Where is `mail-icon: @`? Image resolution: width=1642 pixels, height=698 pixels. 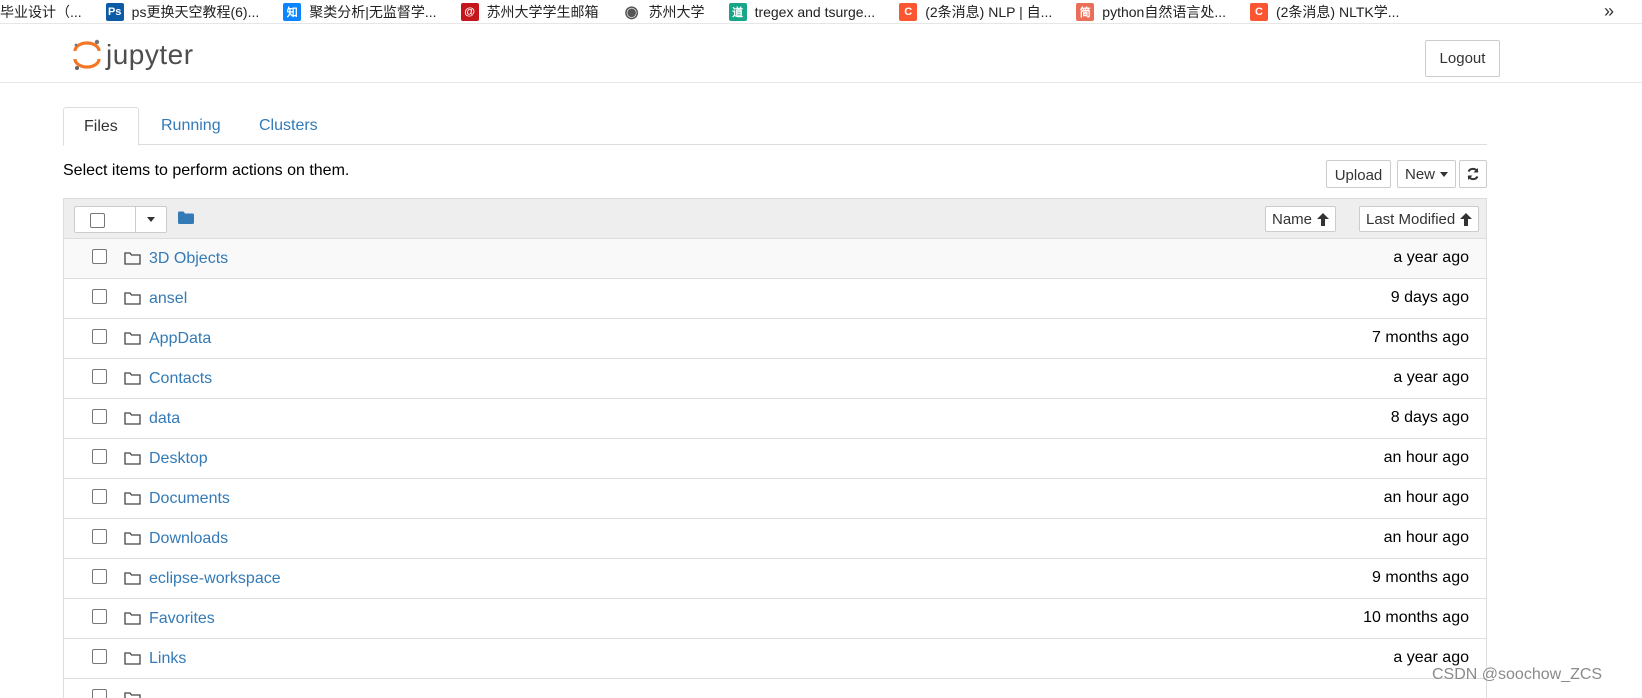 mail-icon: @ is located at coordinates (469, 11).